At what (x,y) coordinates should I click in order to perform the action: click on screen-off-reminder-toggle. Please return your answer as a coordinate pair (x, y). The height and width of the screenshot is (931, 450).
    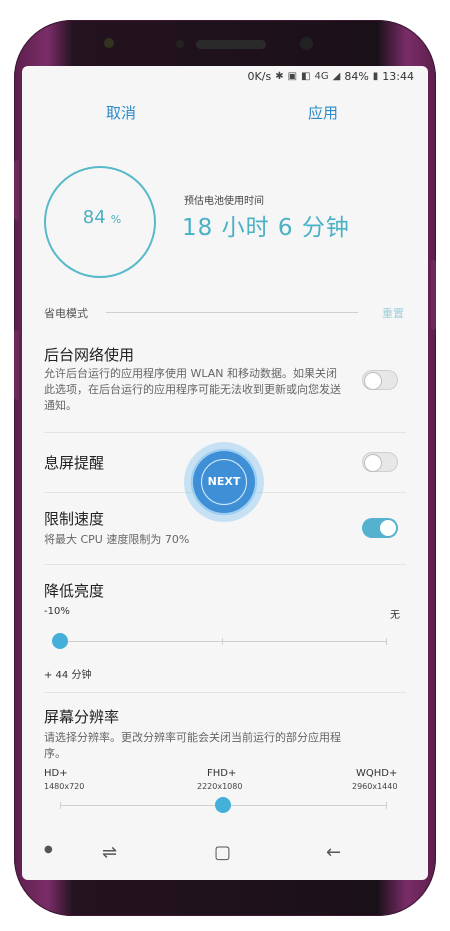
    Looking at the image, I should click on (380, 462).